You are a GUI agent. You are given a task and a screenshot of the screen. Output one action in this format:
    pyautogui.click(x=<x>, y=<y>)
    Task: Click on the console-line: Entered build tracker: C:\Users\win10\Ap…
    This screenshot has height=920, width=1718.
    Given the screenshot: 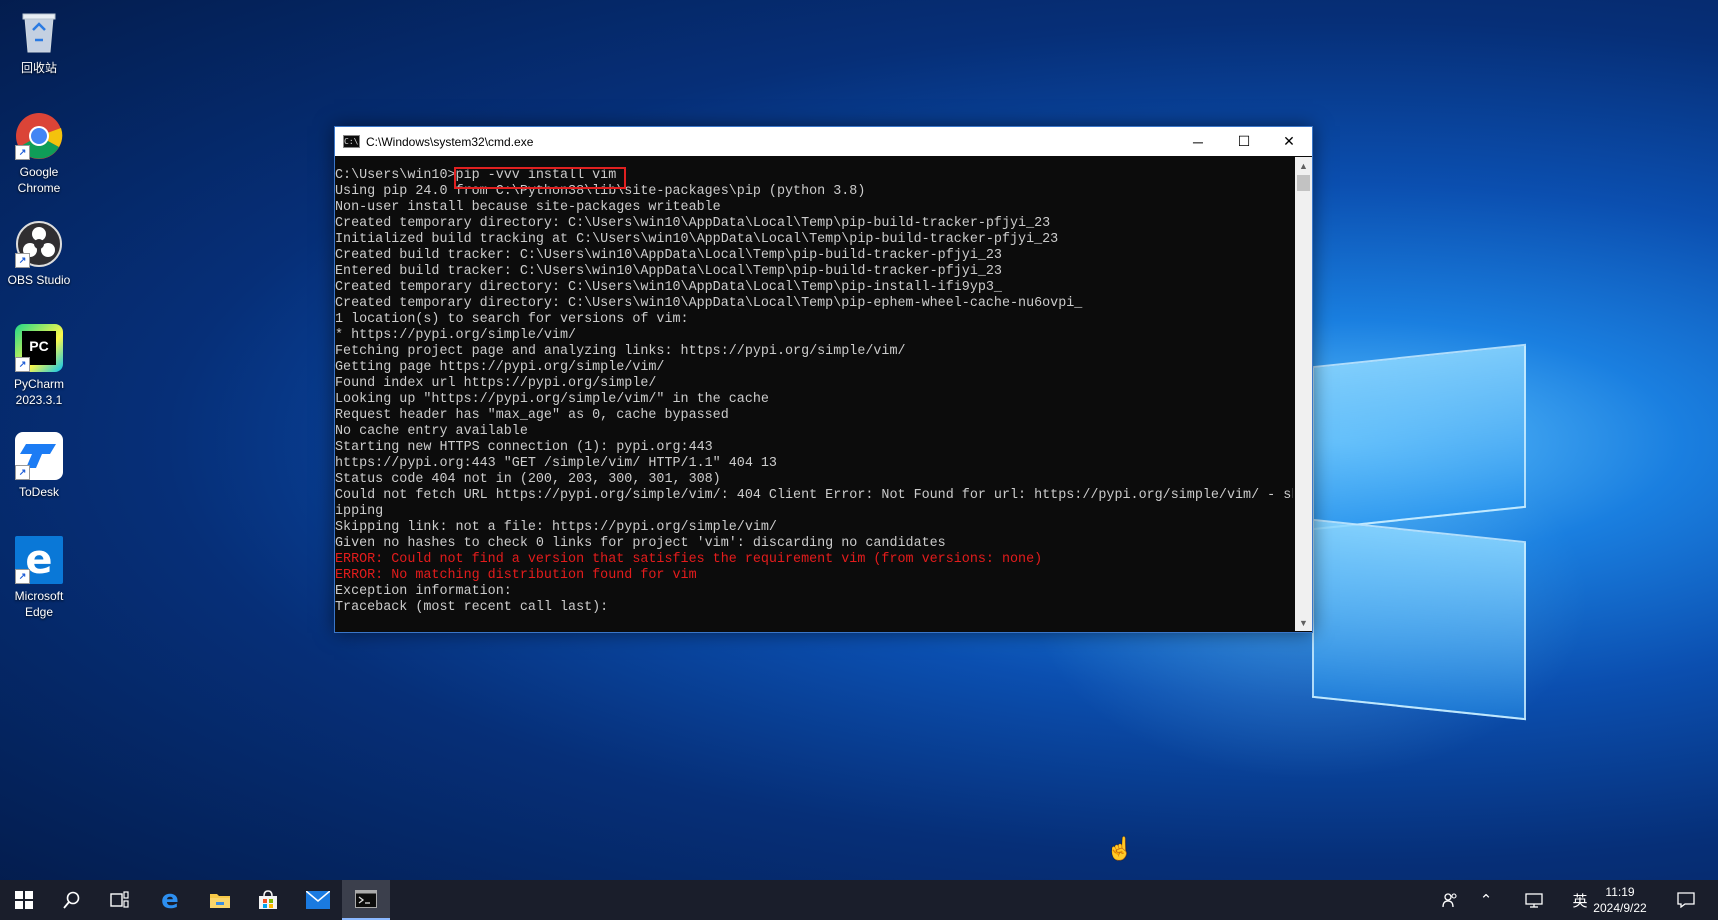 What is the action you would take?
    pyautogui.click(x=668, y=271)
    